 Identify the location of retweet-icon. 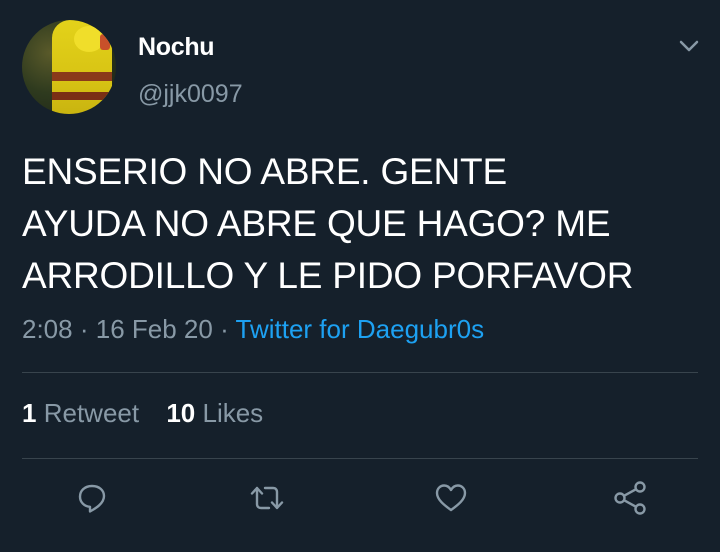
(267, 498).